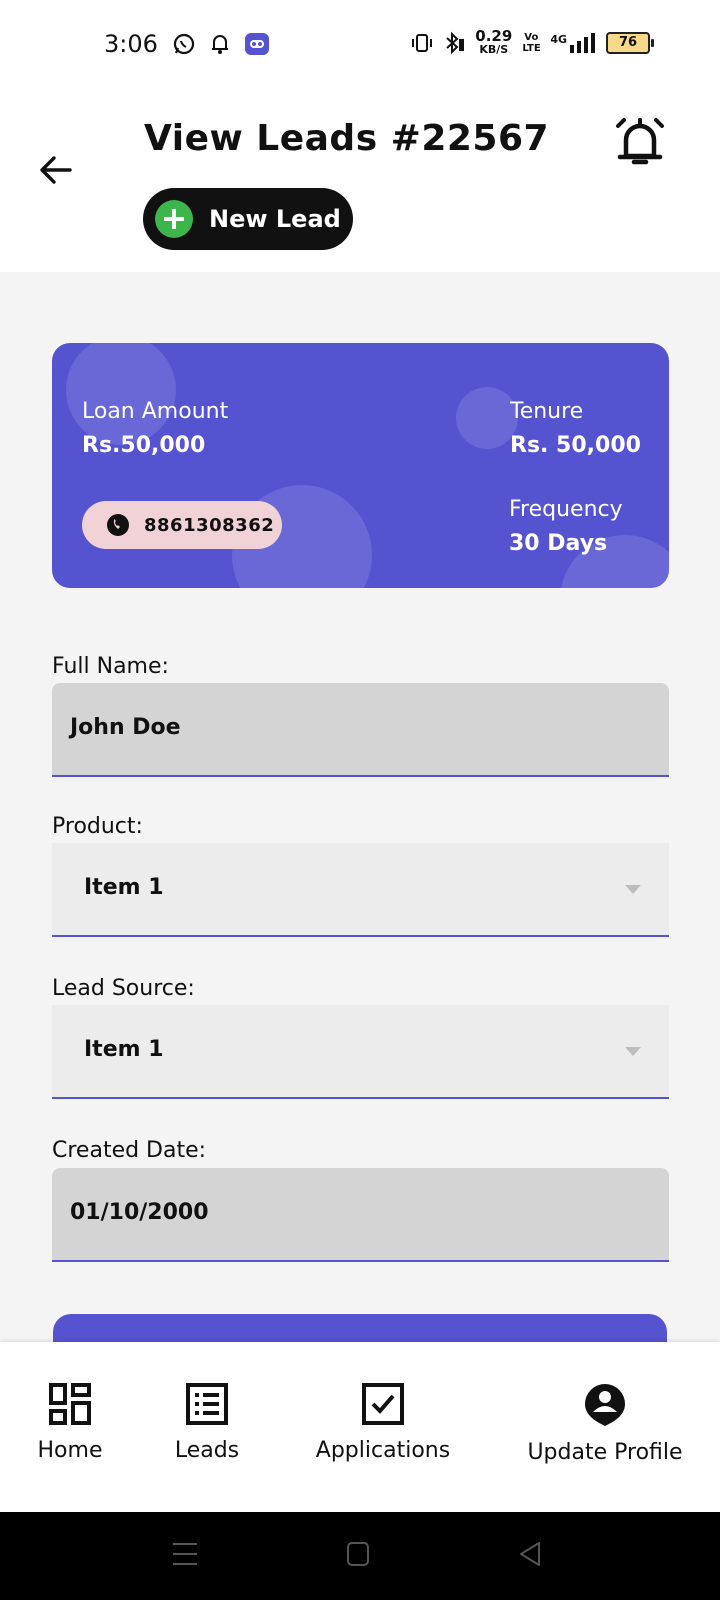 The image size is (720, 1600). Describe the element at coordinates (630, 43) in the screenshot. I see `battery-indicator: 76` at that location.